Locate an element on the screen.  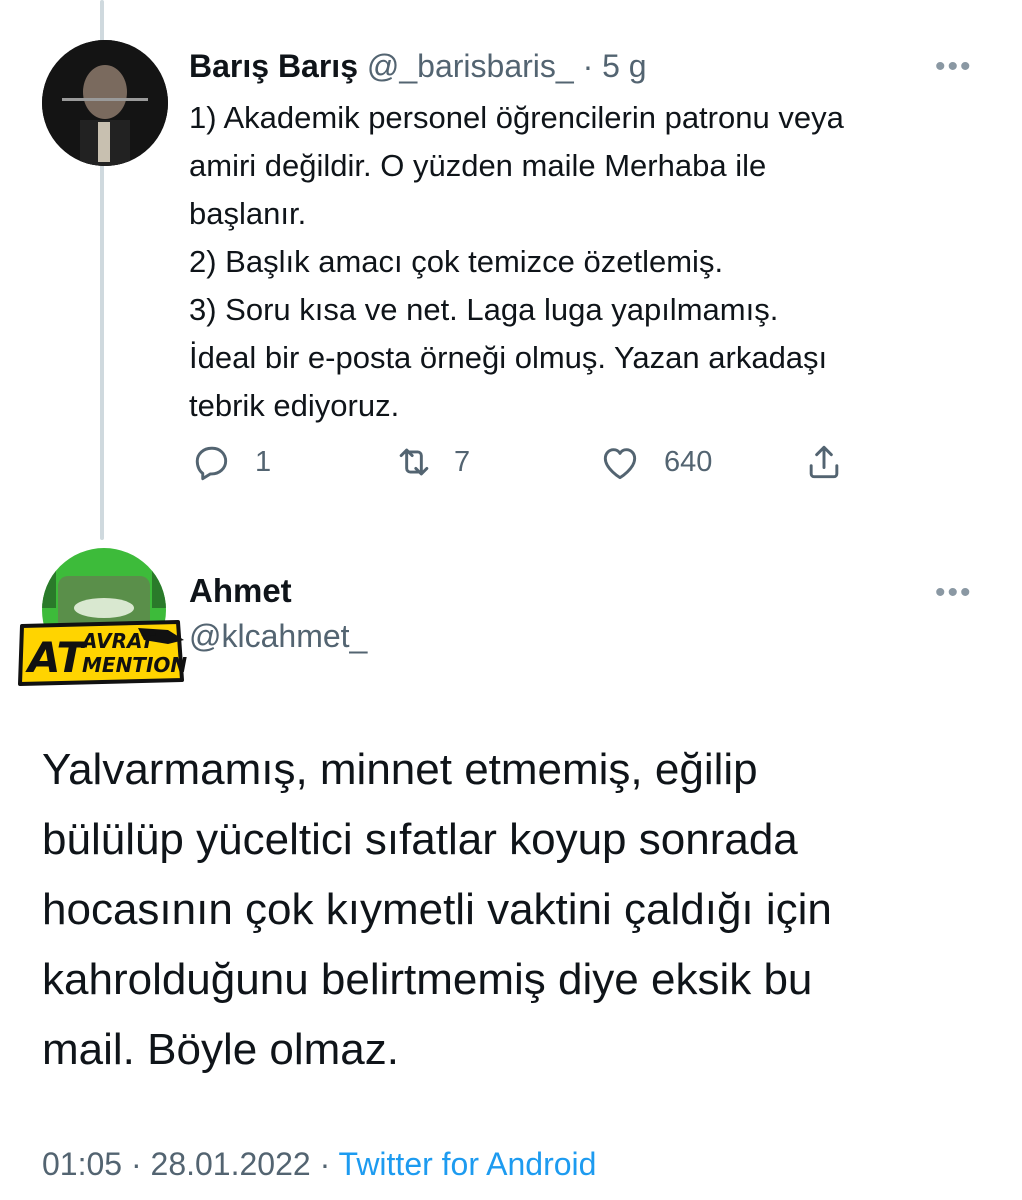
display-name: Ahmet is located at coordinates (240, 591).